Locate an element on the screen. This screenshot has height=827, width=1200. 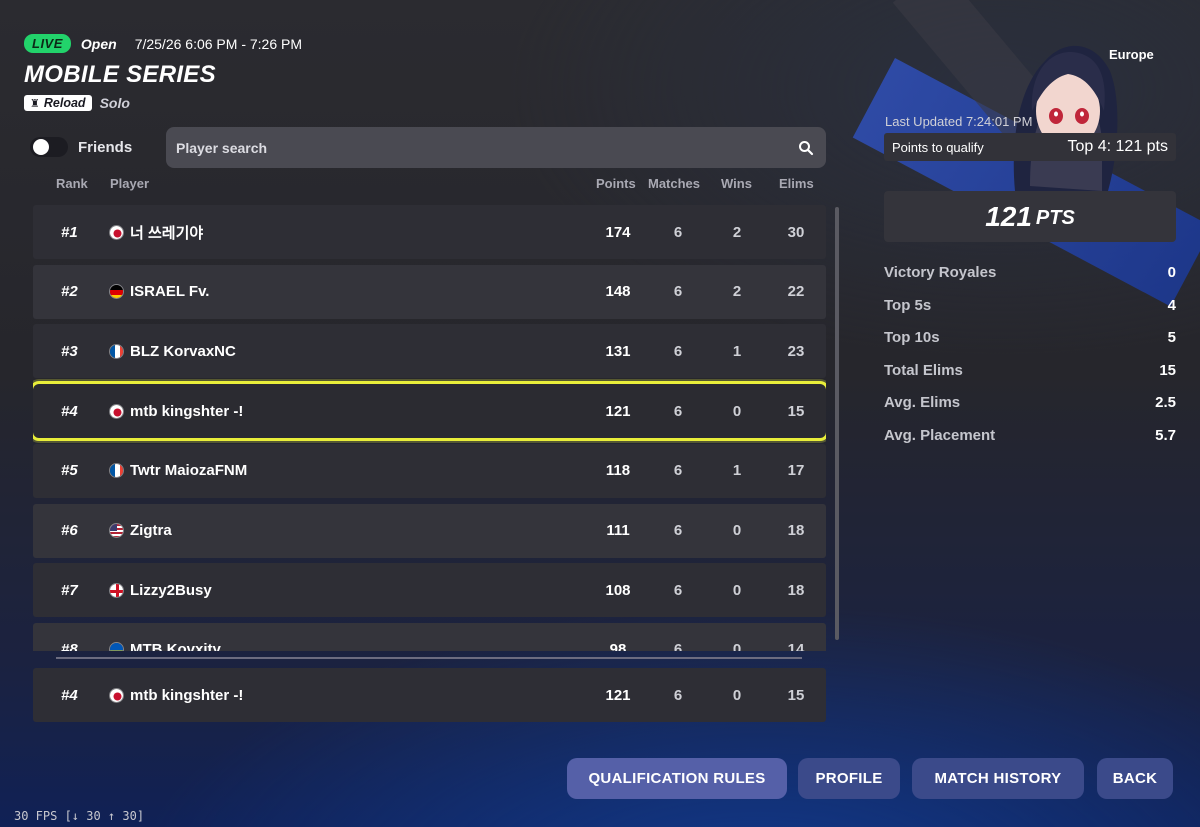
row-rank: #6 is located at coordinates (69, 530).